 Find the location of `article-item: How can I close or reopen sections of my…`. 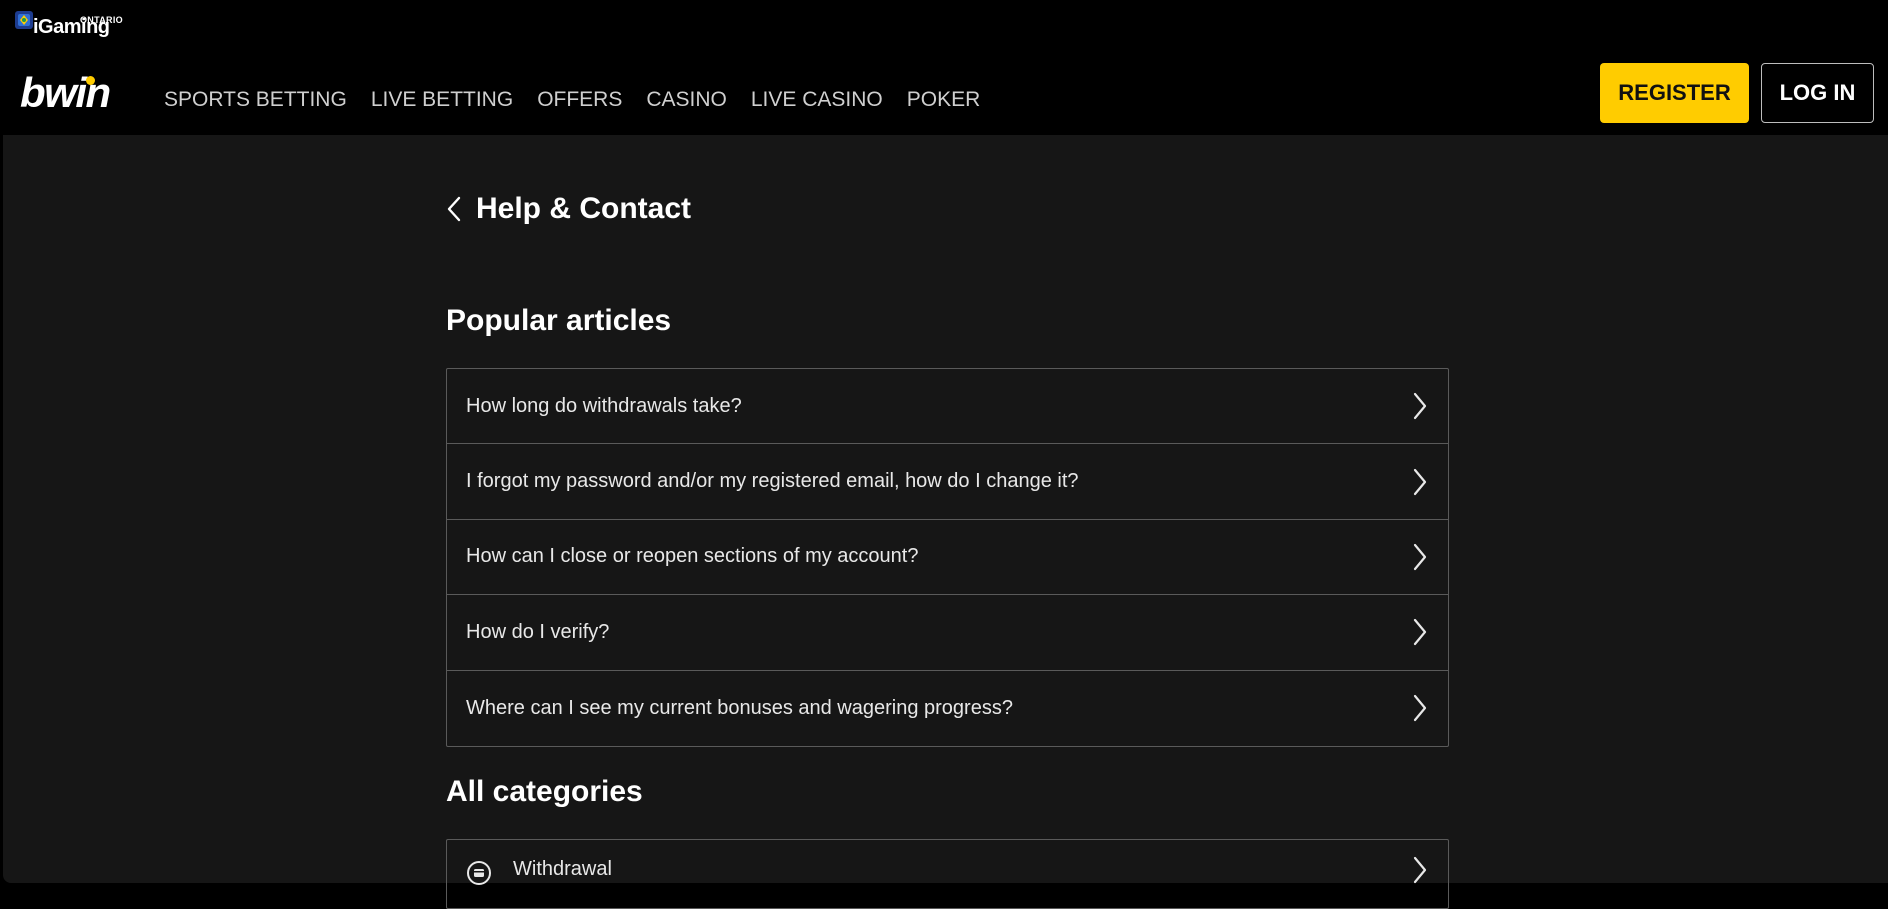

article-item: How can I close or reopen sections of my… is located at coordinates (947, 558).